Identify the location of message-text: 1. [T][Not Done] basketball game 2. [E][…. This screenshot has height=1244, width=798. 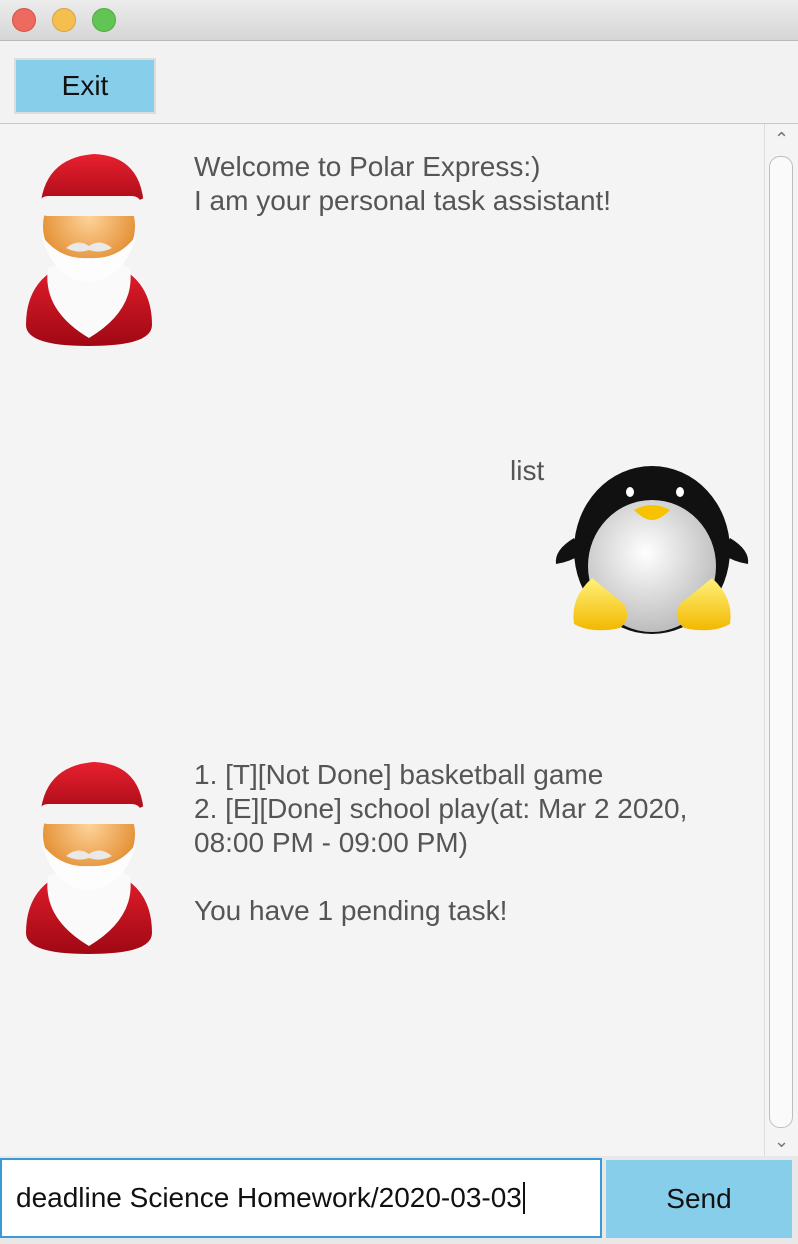
(441, 842).